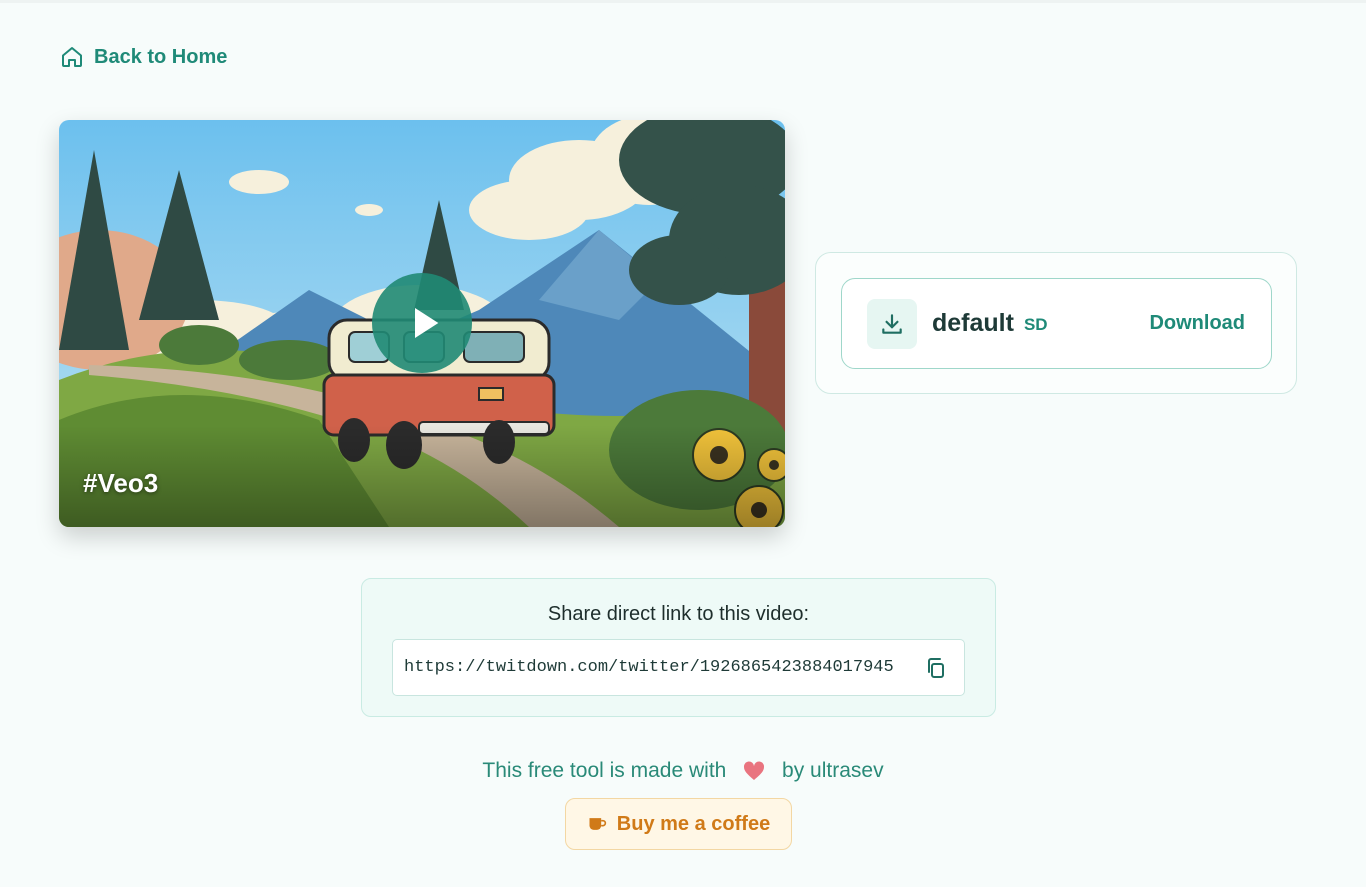 Image resolution: width=1366 pixels, height=887 pixels. I want to click on download-button: Download, so click(1197, 323).